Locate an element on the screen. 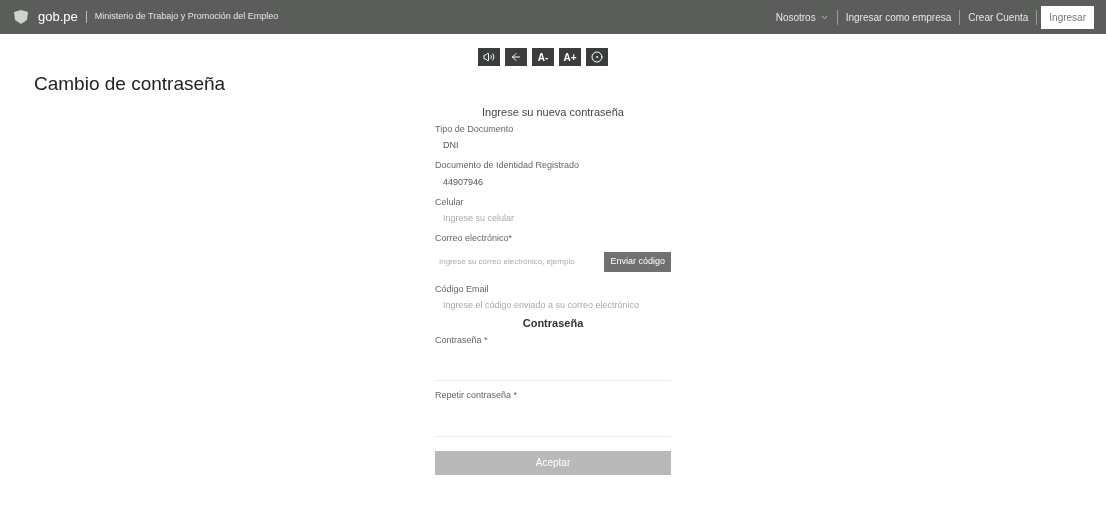 This screenshot has width=1106, height=531. audio-button is located at coordinates (489, 57).